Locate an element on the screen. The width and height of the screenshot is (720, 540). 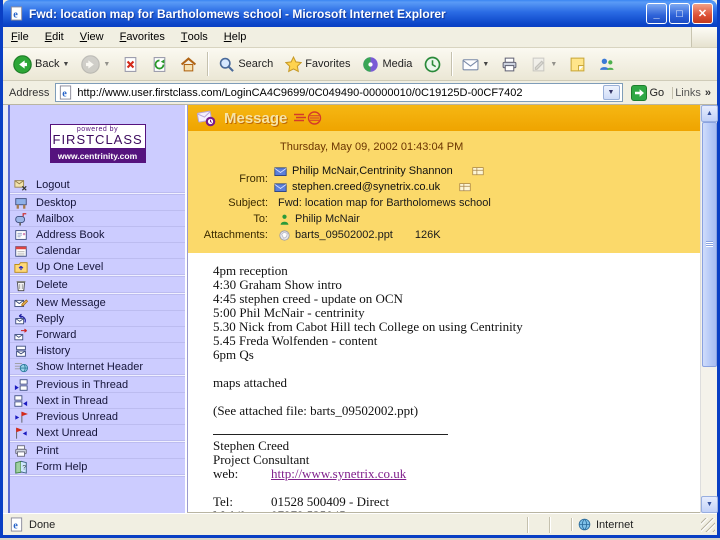
go-button: Go is located at coordinates (648, 93).